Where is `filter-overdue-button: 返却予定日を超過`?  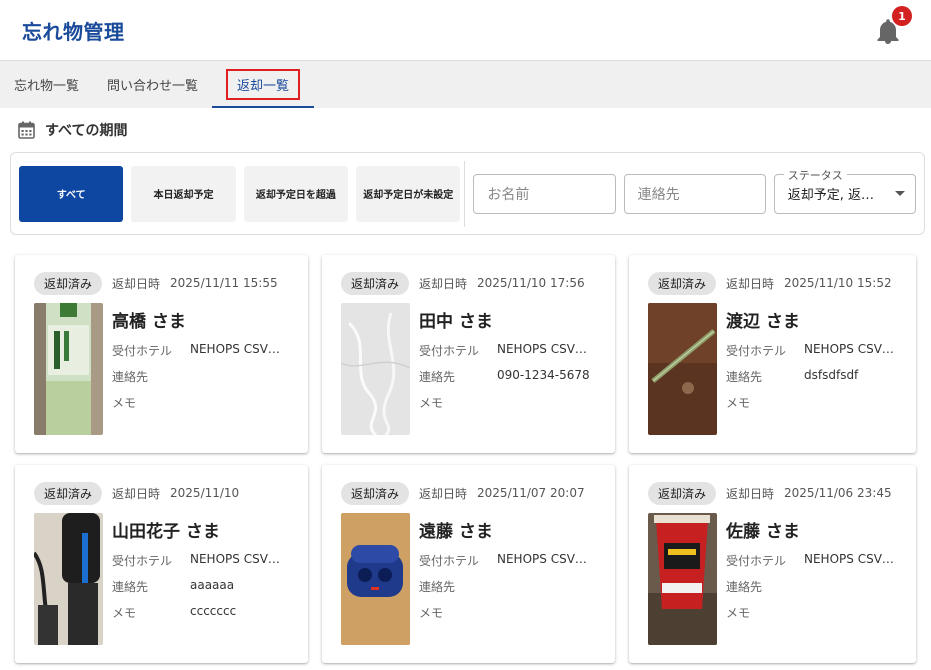
filter-overdue-button: 返却予定日を超過 is located at coordinates (296, 193).